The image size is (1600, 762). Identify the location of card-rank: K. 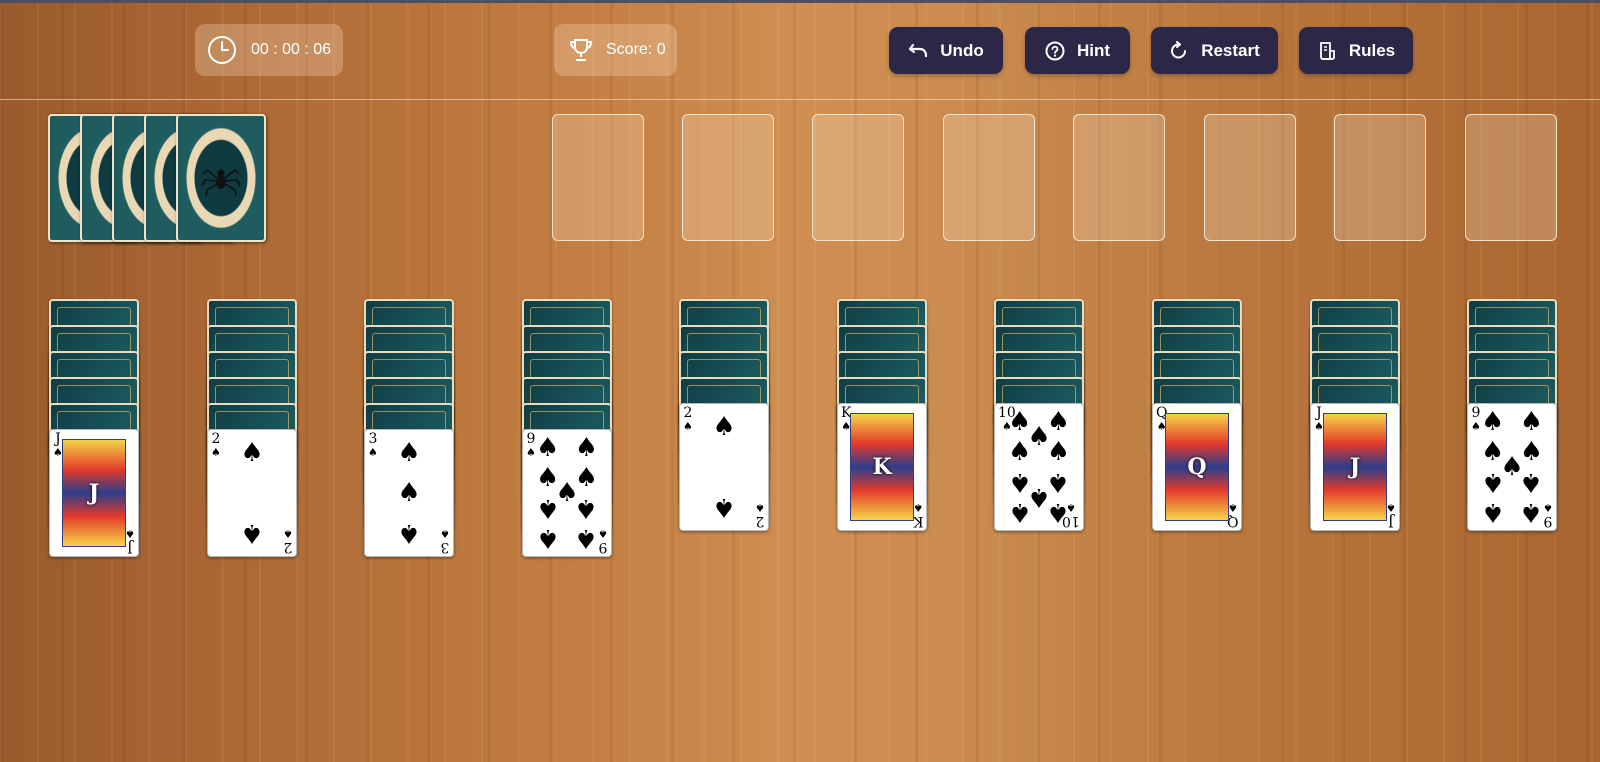
(917, 521).